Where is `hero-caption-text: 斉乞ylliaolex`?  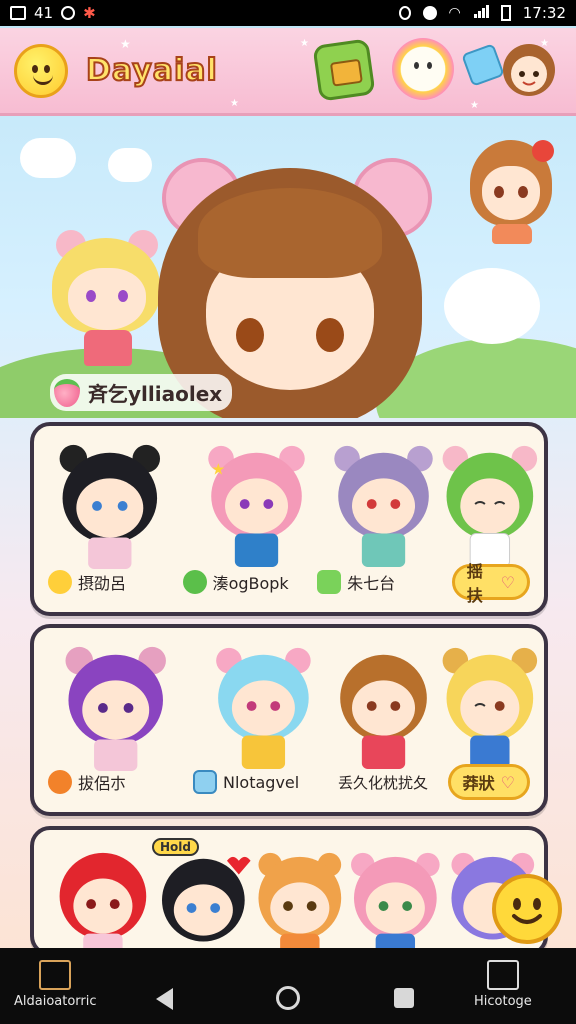
hero-caption-text: 斉乞ylliaolex is located at coordinates (155, 394).